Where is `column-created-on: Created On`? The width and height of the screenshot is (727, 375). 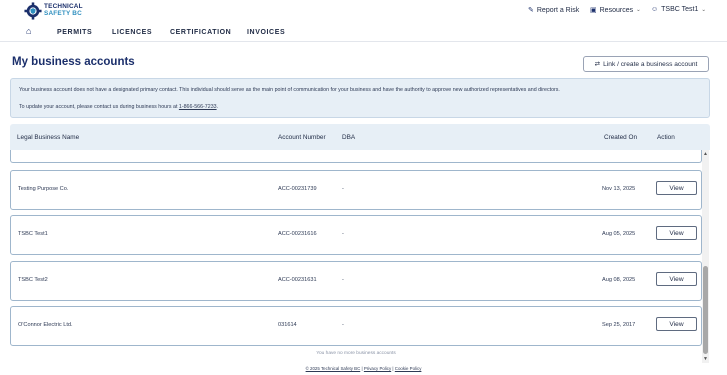 column-created-on: Created On is located at coordinates (621, 137).